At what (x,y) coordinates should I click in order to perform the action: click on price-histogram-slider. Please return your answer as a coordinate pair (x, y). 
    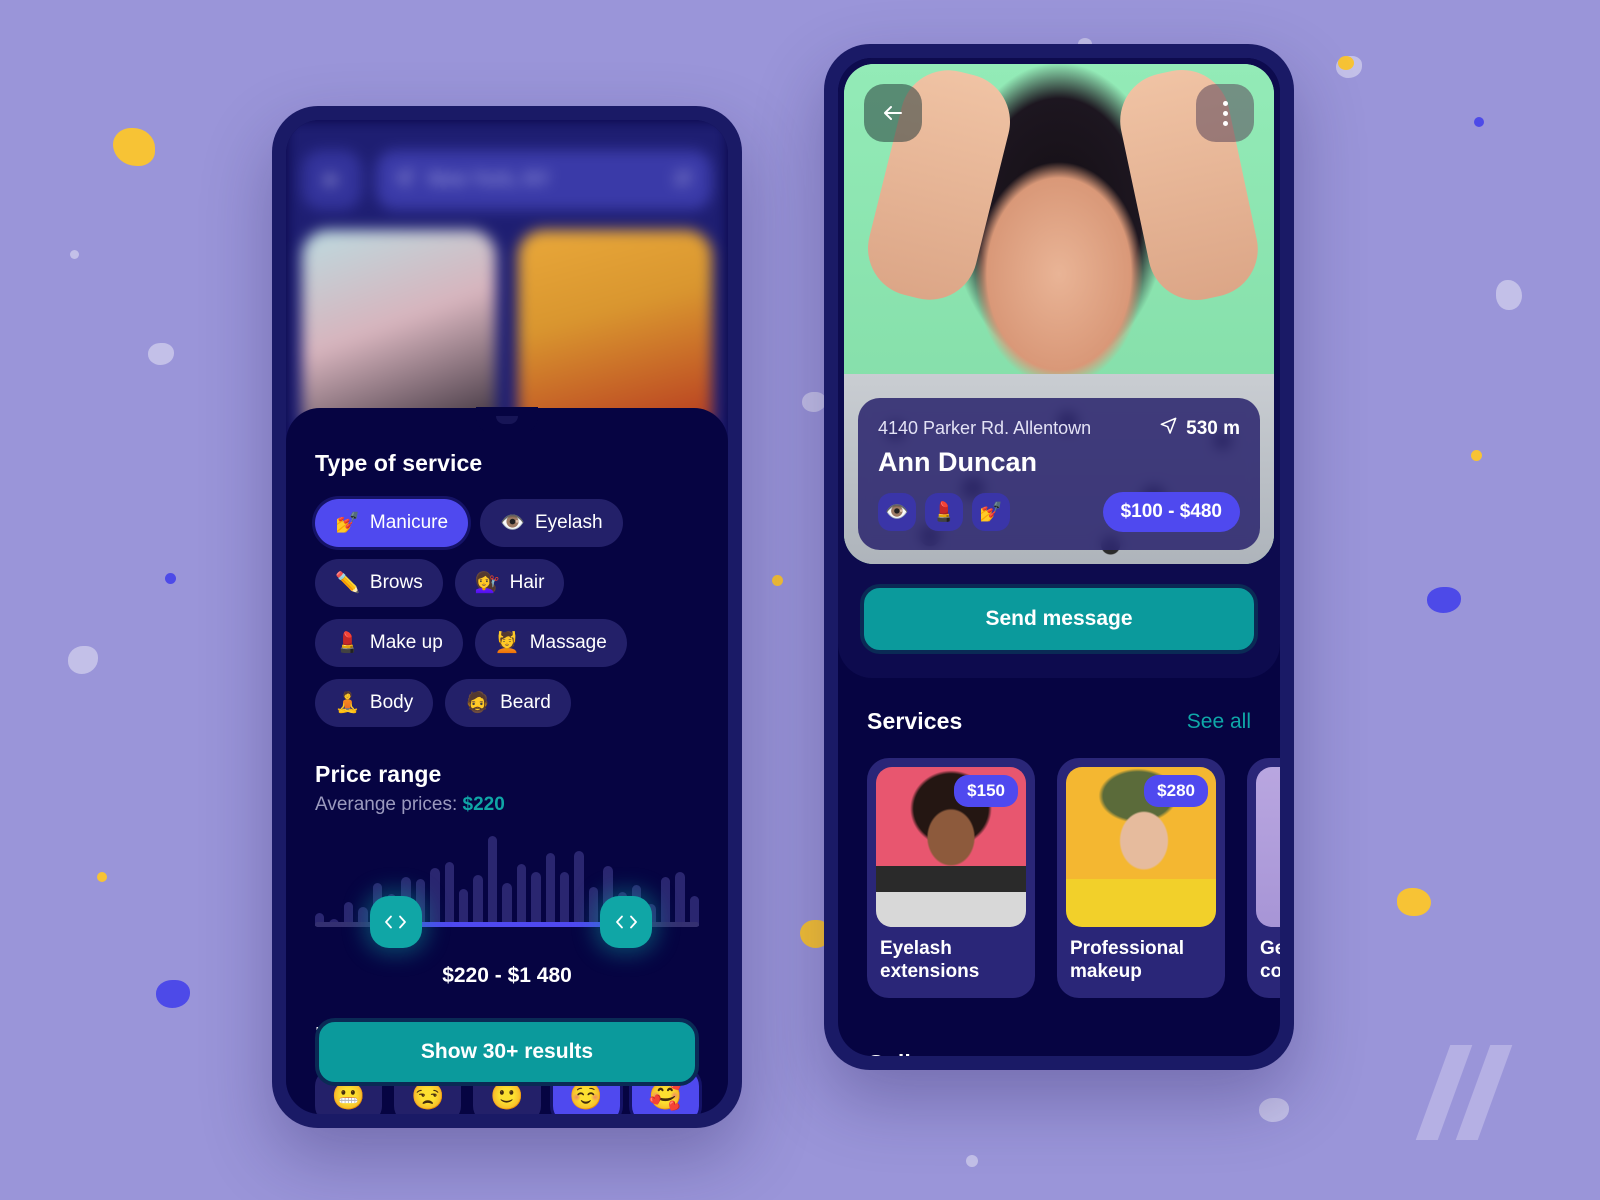
    Looking at the image, I should click on (507, 892).